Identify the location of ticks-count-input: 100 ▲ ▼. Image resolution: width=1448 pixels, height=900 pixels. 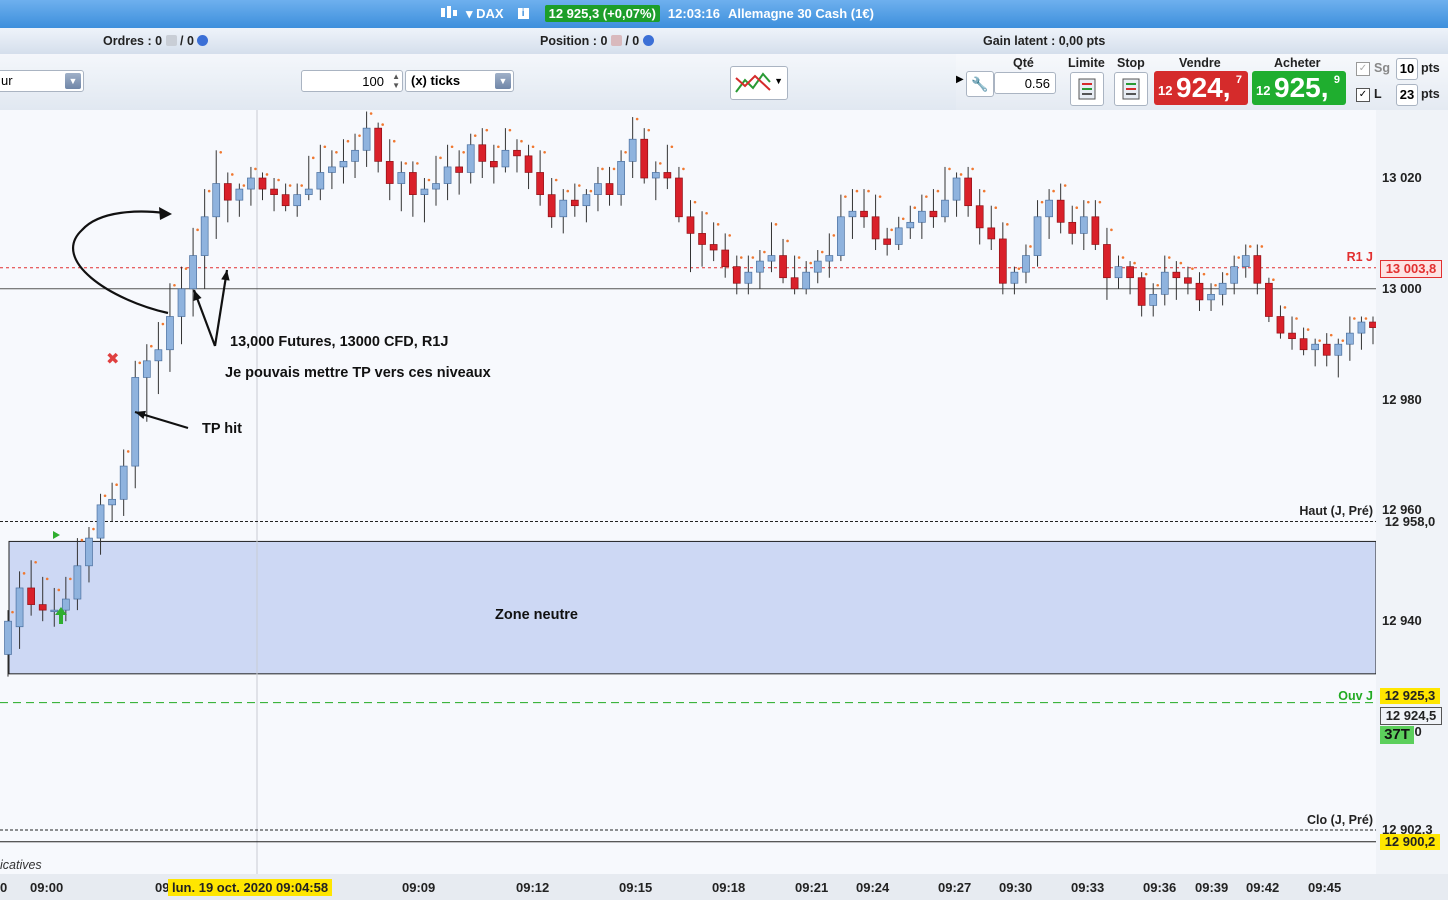
(352, 81).